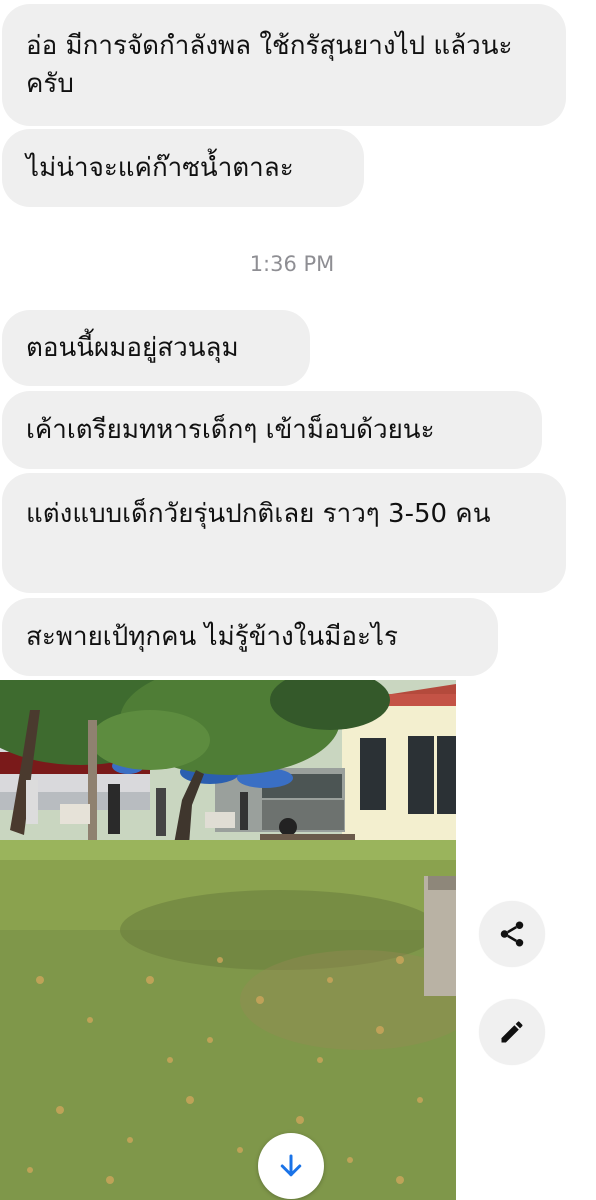 This screenshot has width=596, height=1200. I want to click on message-text: ตอนนี้ผมอยู่สวนลุม, so click(132, 348).